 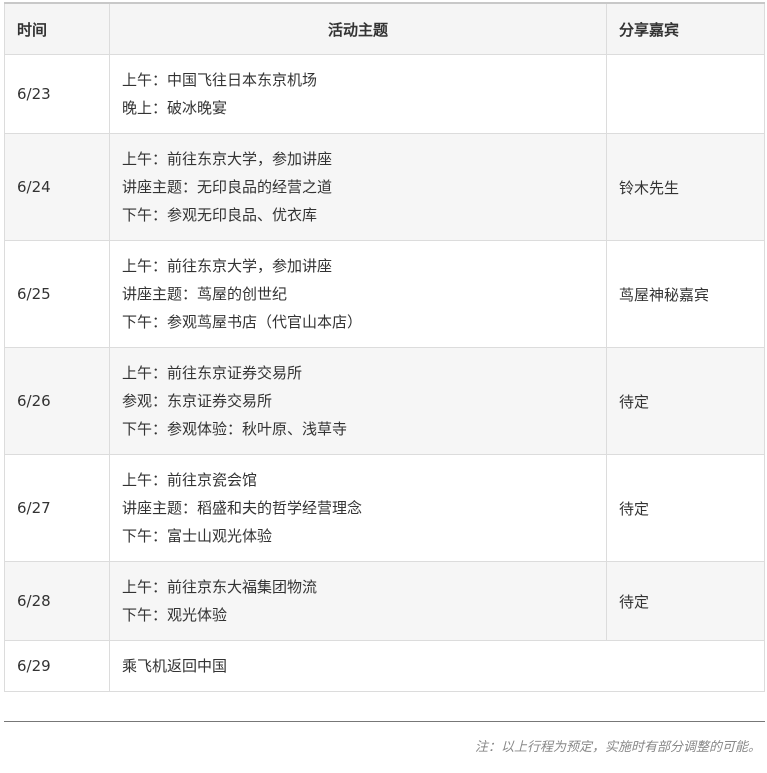 I want to click on footer-note: 注：以上行程为预定，实施时有部分调整的可能。, so click(x=617, y=747).